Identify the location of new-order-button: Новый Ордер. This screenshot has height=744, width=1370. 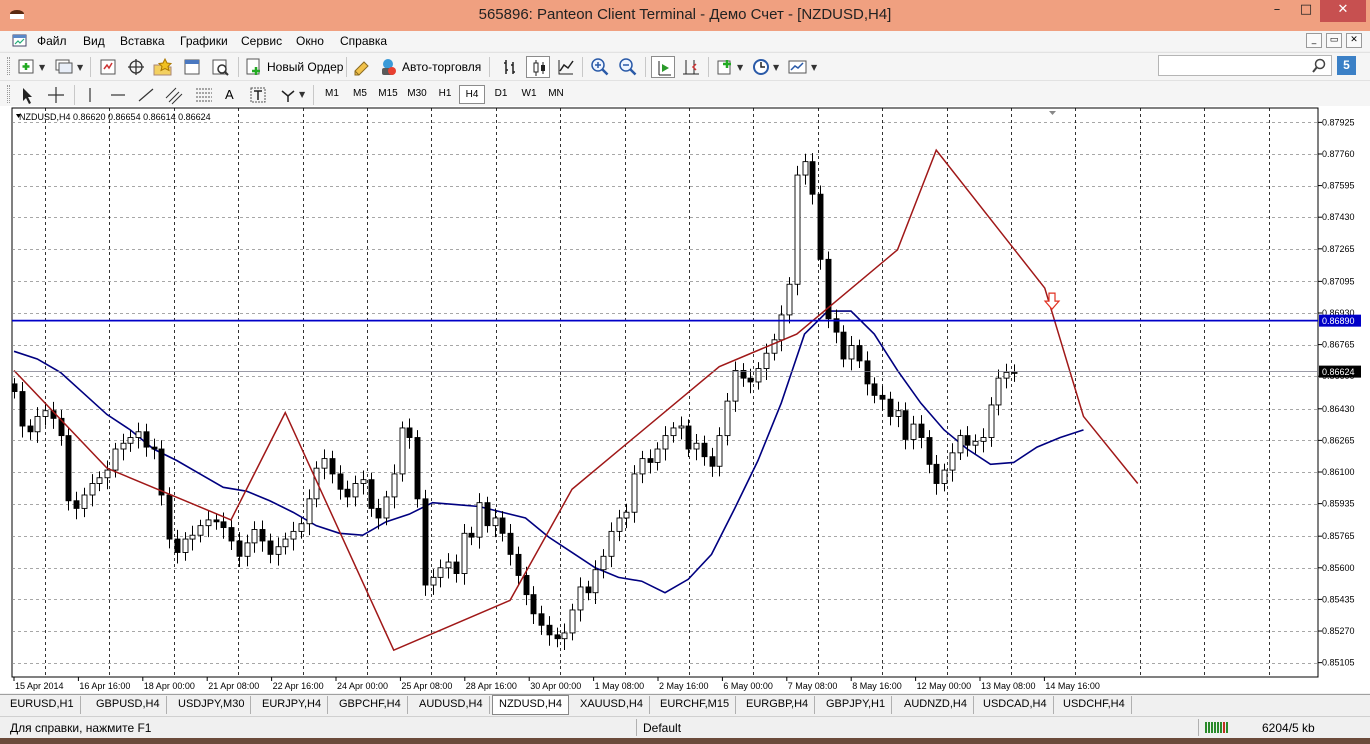
(305, 67).